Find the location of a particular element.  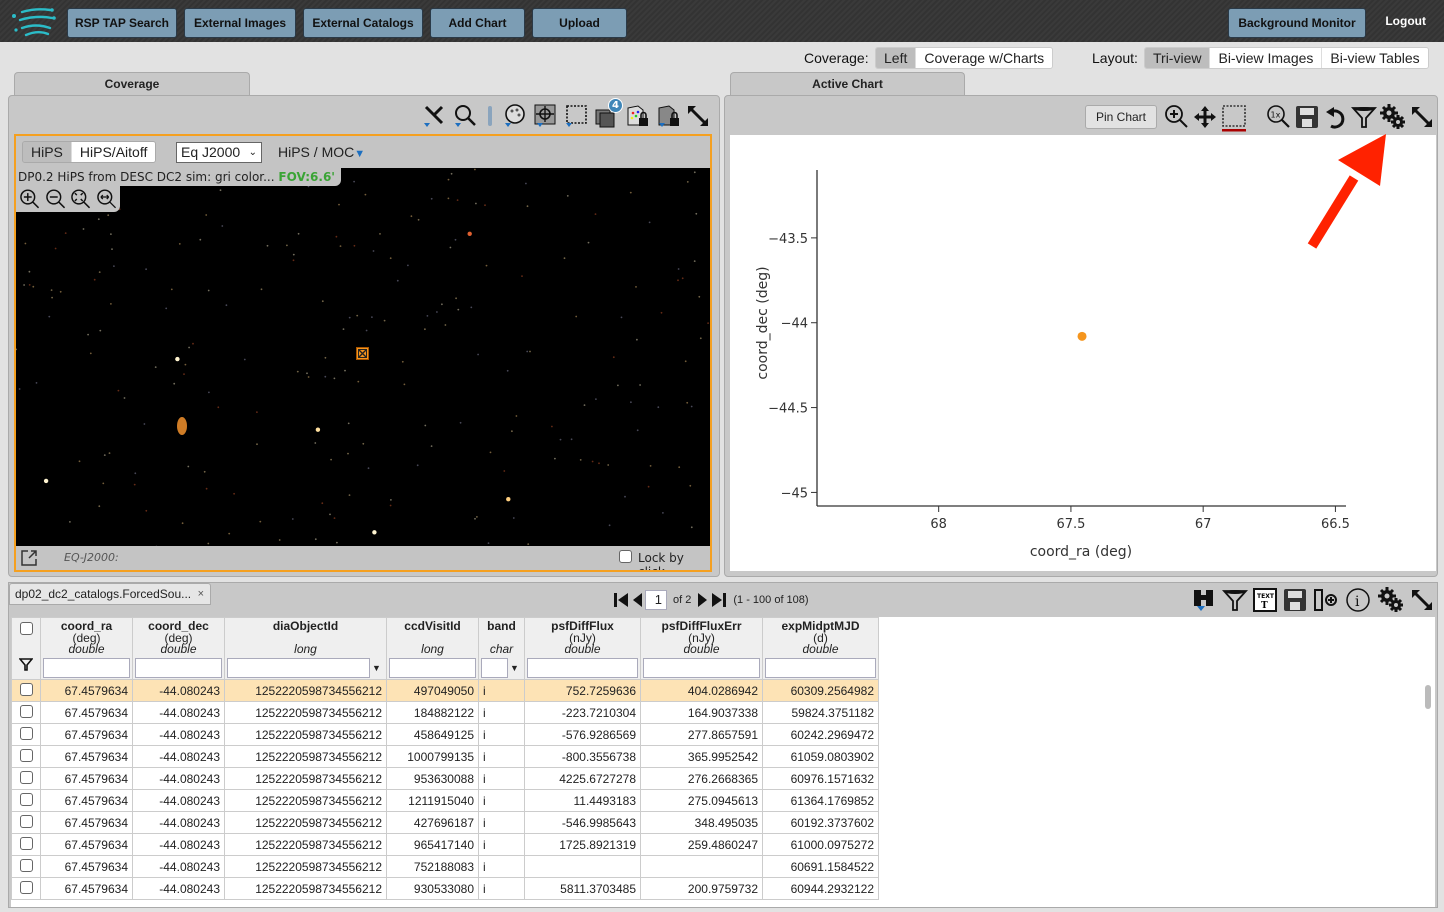

color-palette-icon is located at coordinates (515, 116).